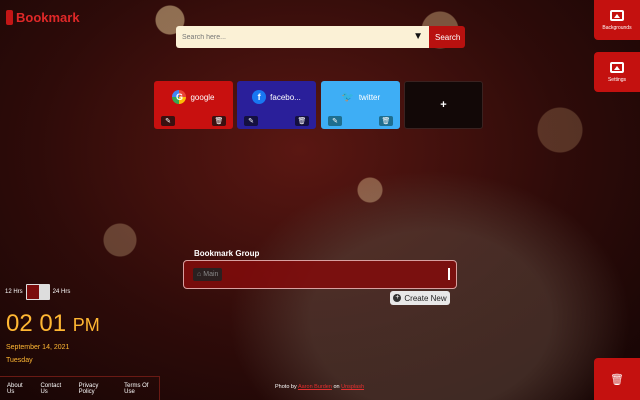 The image size is (640, 400). I want to click on search-input, so click(302, 37).